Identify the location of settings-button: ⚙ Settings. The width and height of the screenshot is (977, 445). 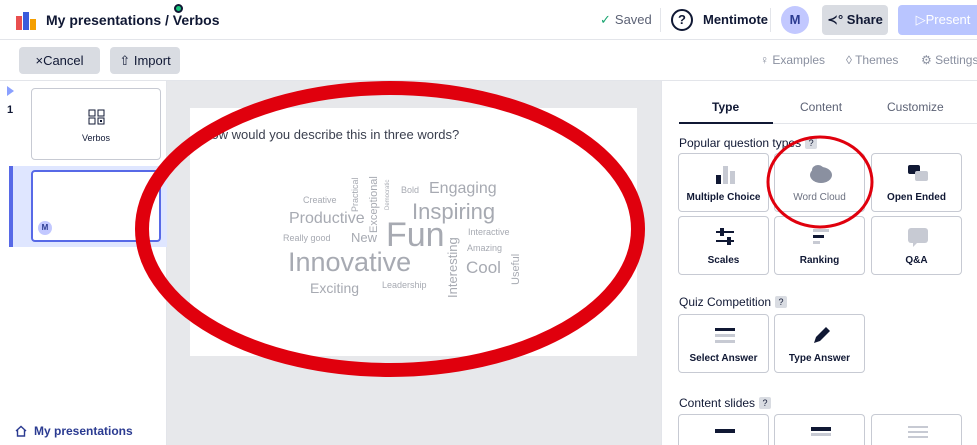
(949, 60).